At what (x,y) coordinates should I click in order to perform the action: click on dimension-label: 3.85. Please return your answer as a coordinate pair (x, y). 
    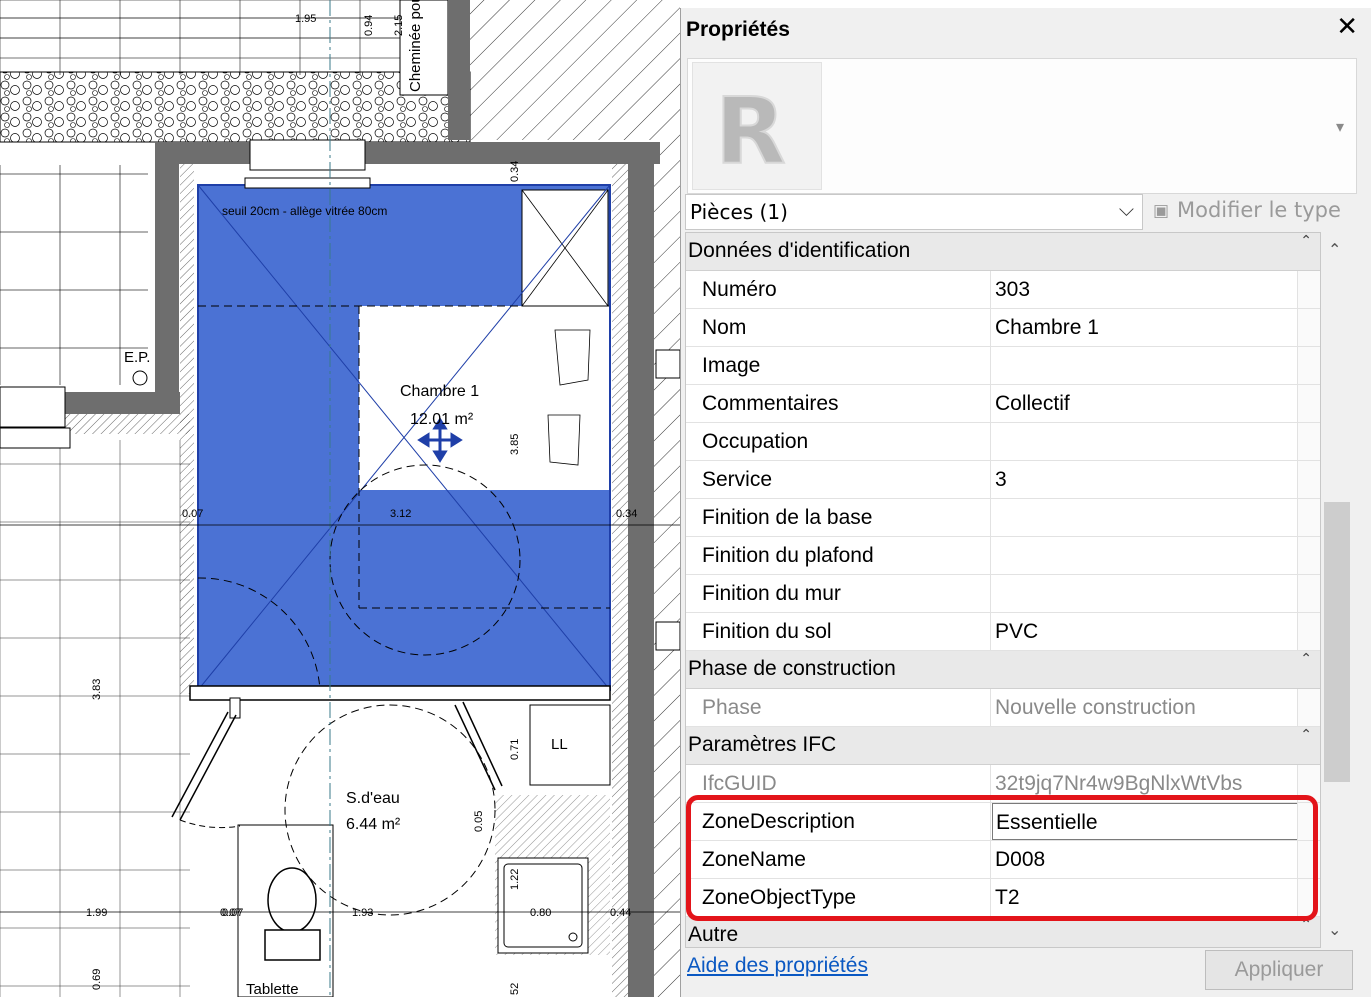
    Looking at the image, I should click on (515, 444).